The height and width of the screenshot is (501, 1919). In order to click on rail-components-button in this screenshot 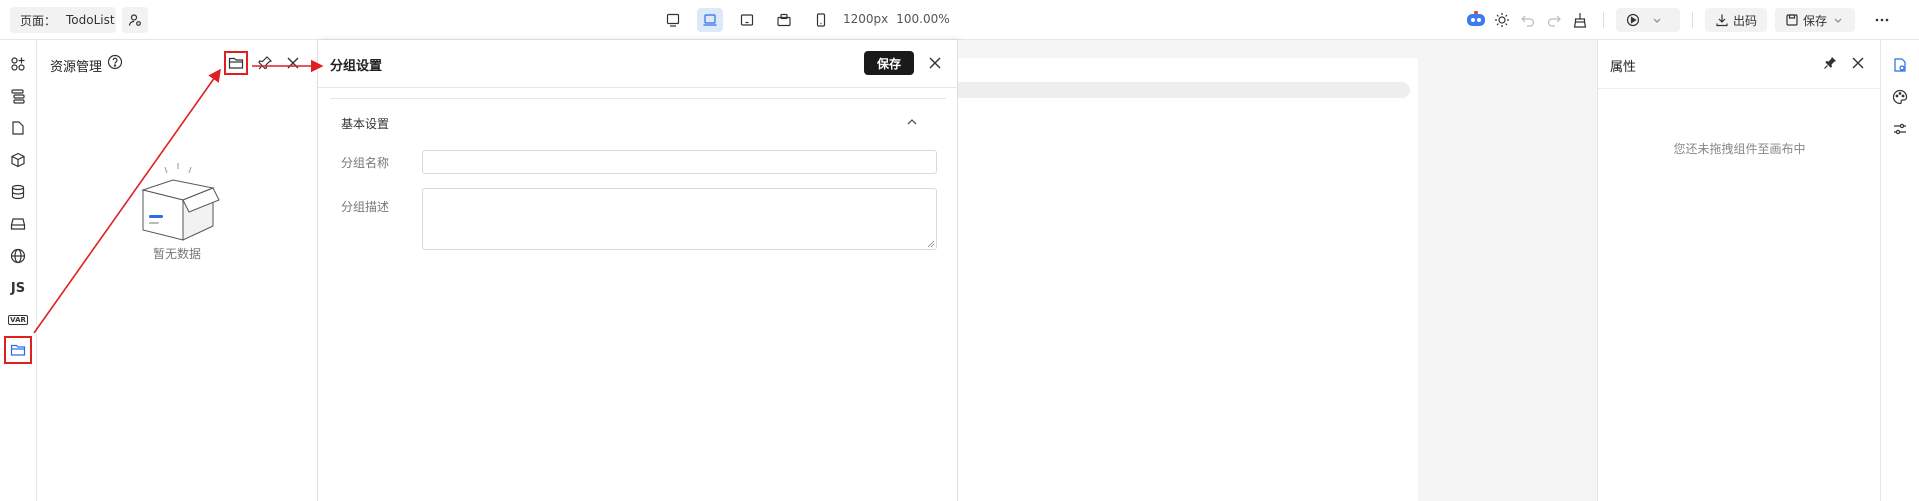, I will do `click(18, 64)`.